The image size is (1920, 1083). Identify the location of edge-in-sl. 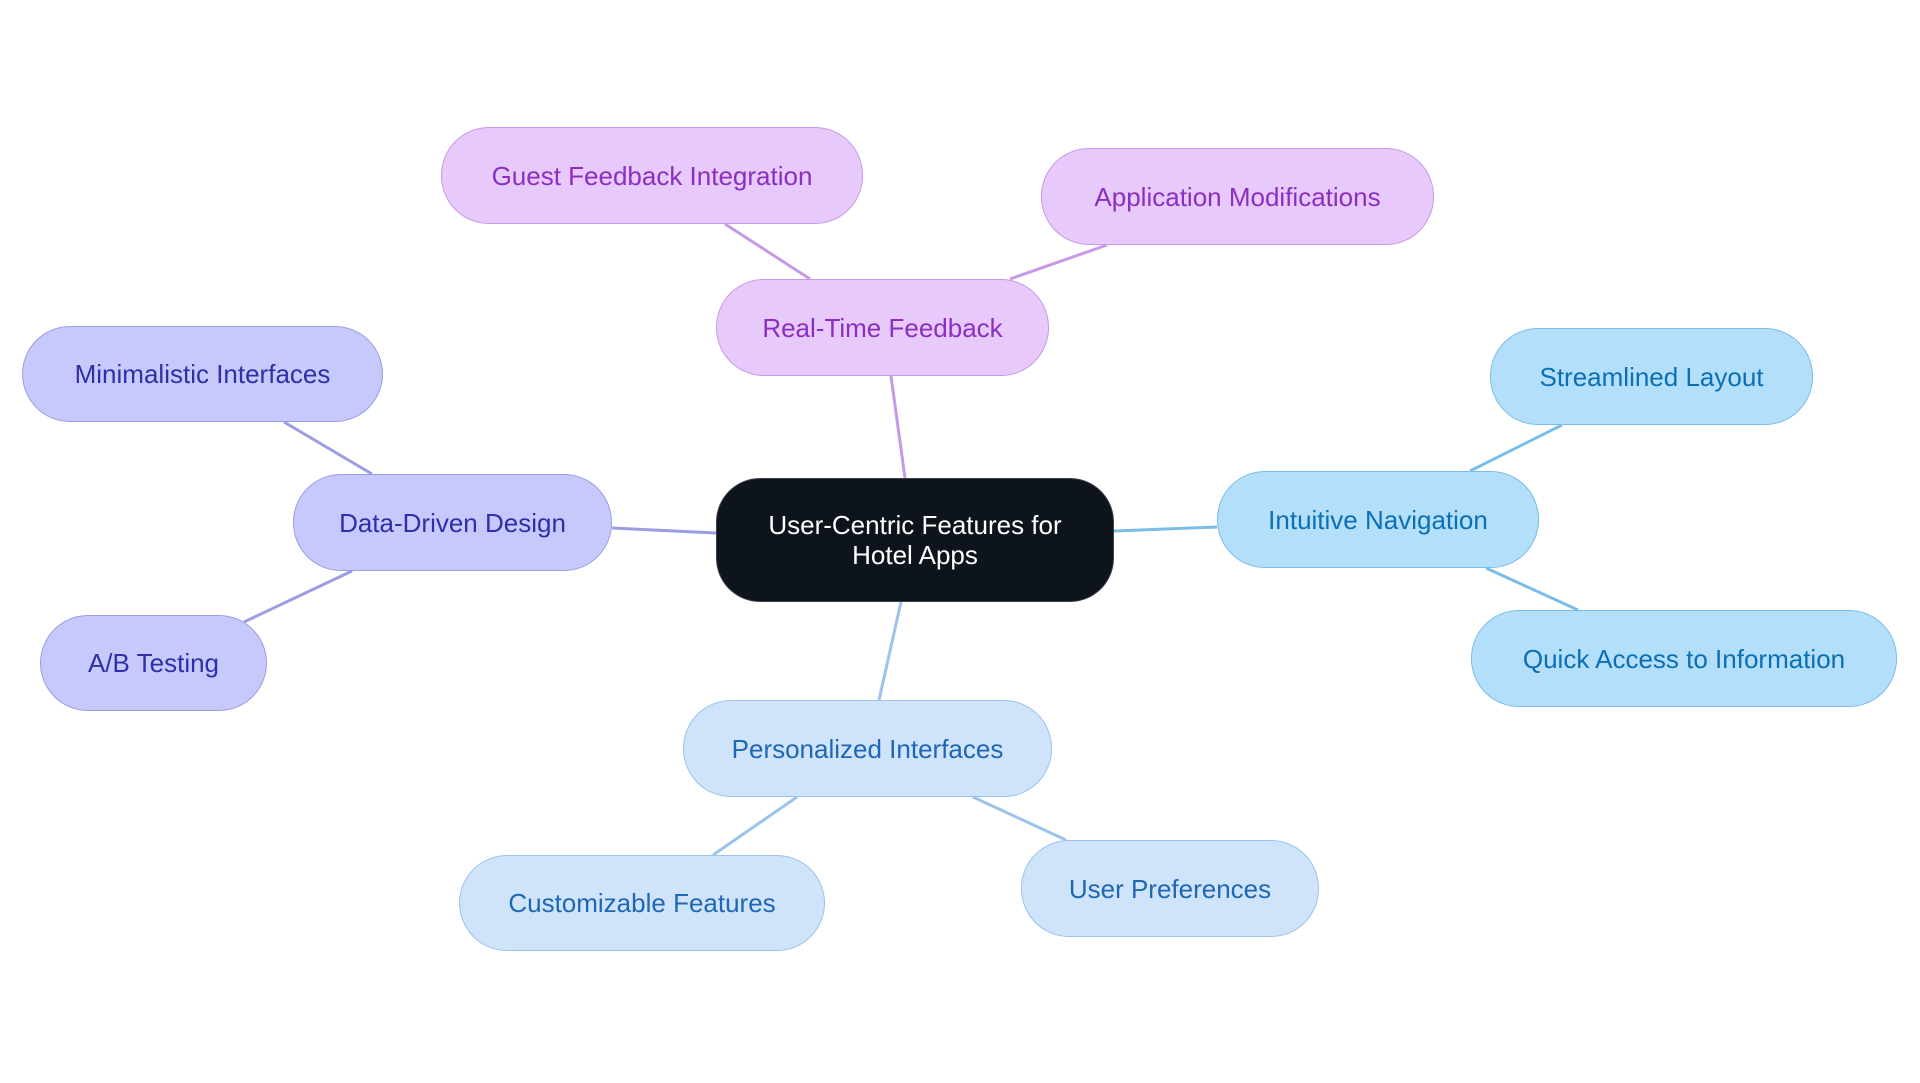
(1516, 448).